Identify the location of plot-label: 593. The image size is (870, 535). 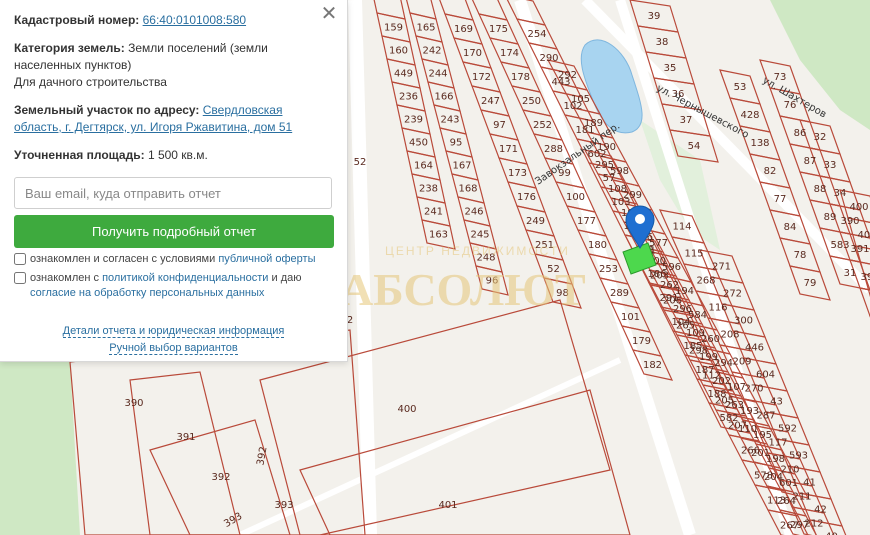
(798, 456).